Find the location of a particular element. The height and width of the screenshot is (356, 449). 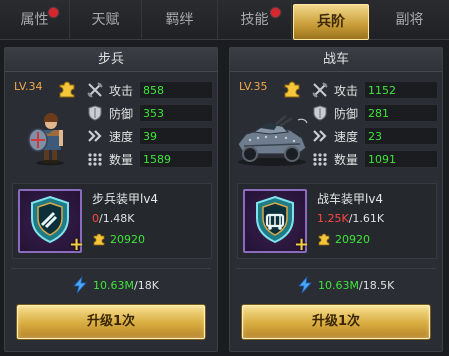

stat-quantity: 数量 1091 is located at coordinates (377, 160).